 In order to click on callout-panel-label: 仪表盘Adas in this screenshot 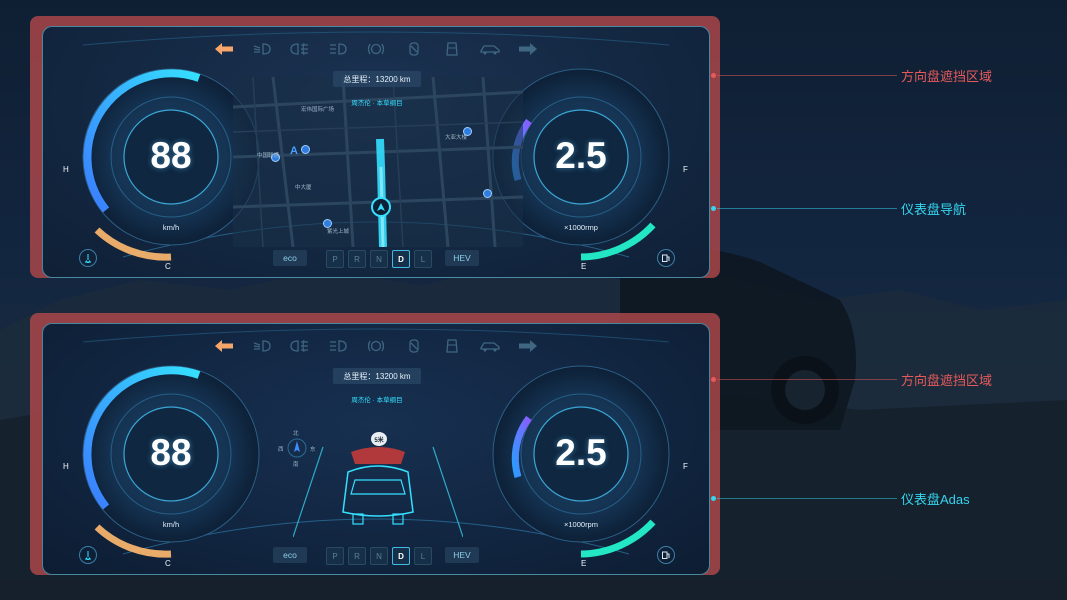, I will do `click(935, 499)`.